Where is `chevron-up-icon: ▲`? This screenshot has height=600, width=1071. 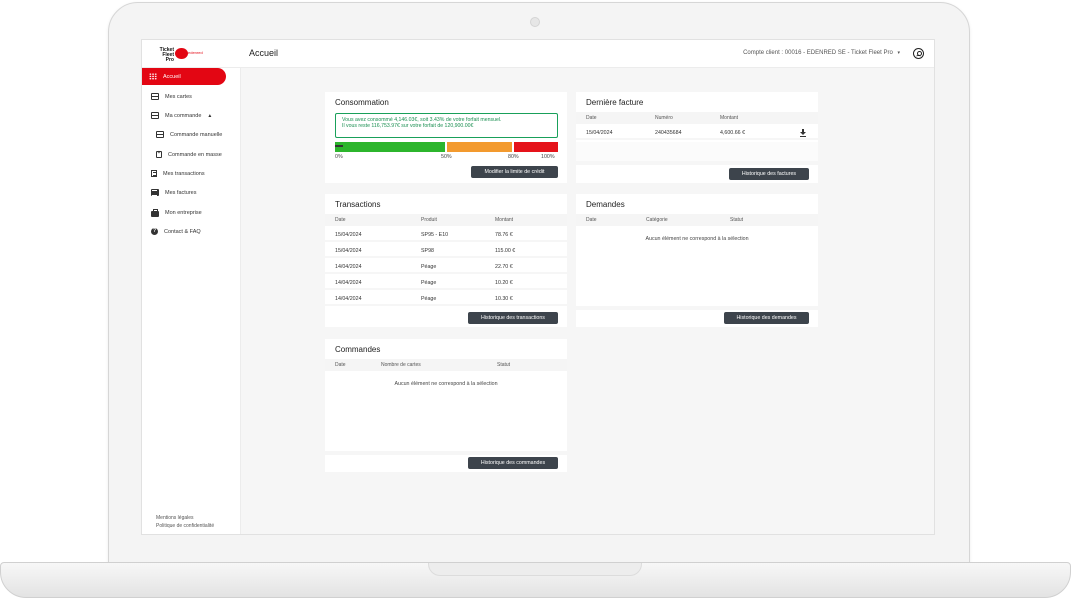
chevron-up-icon: ▲ is located at coordinates (210, 115).